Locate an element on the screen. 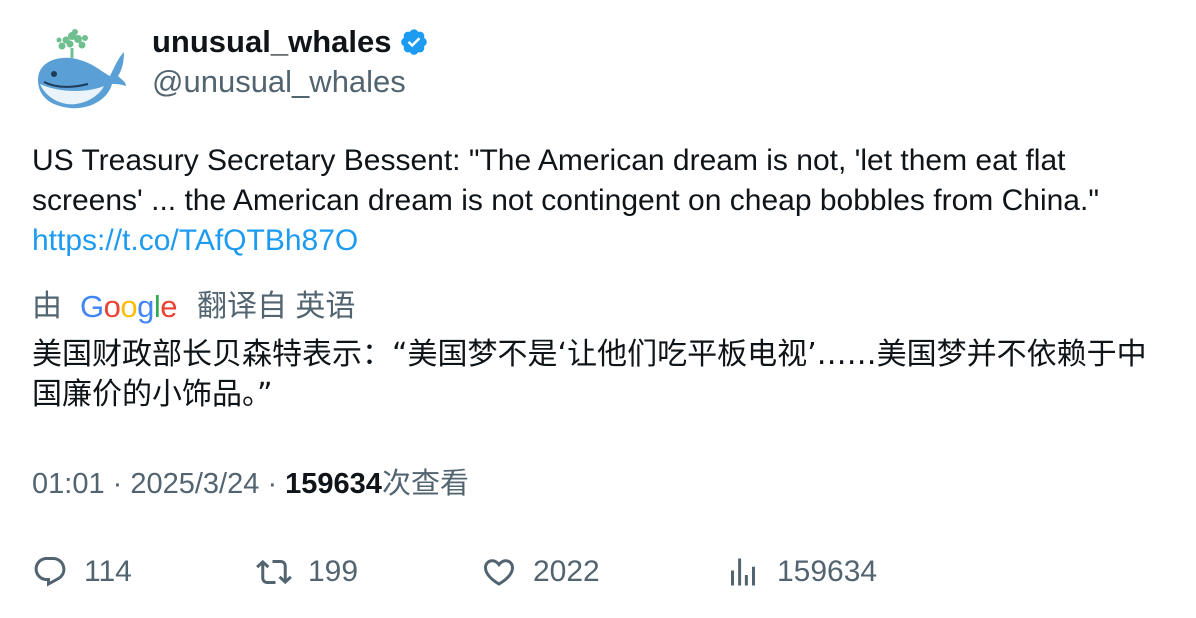 Image resolution: width=1196 pixels, height=618 pixels. author-display-name: unusual_whales is located at coordinates (271, 42).